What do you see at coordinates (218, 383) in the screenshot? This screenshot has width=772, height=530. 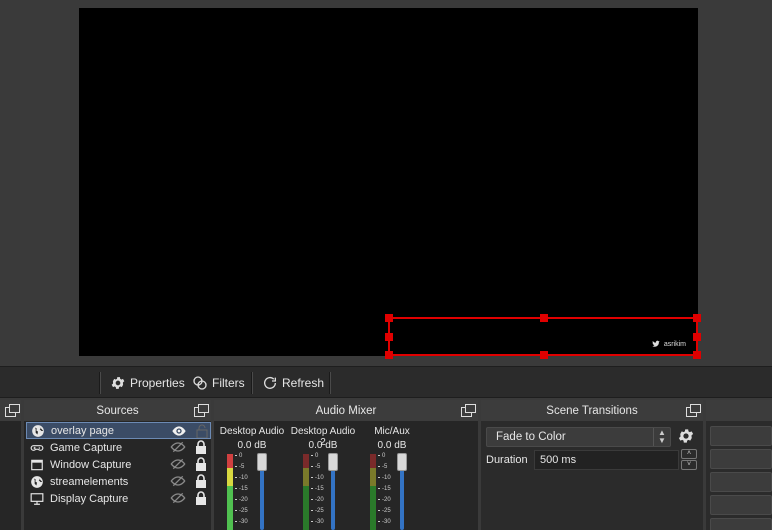 I see `filters-button: Filters` at bounding box center [218, 383].